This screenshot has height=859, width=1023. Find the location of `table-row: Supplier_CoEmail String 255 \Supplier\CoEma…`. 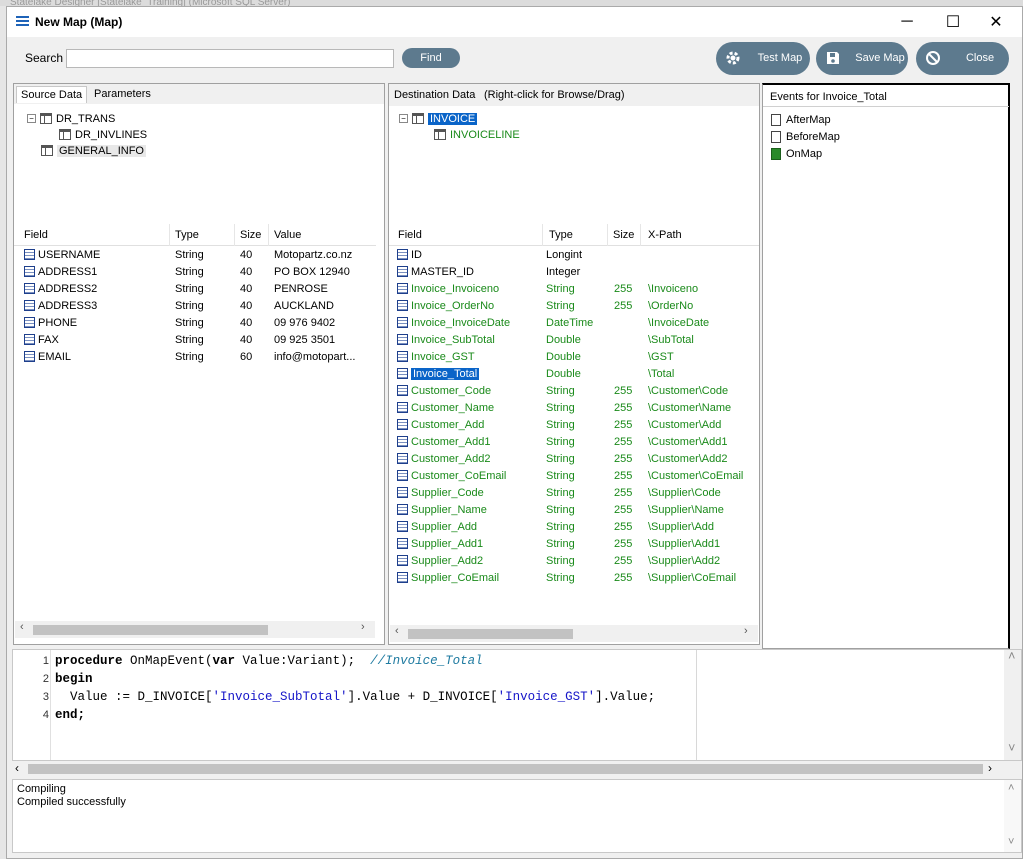

table-row: Supplier_CoEmail String 255 \Supplier\CoEma… is located at coordinates (574, 578).